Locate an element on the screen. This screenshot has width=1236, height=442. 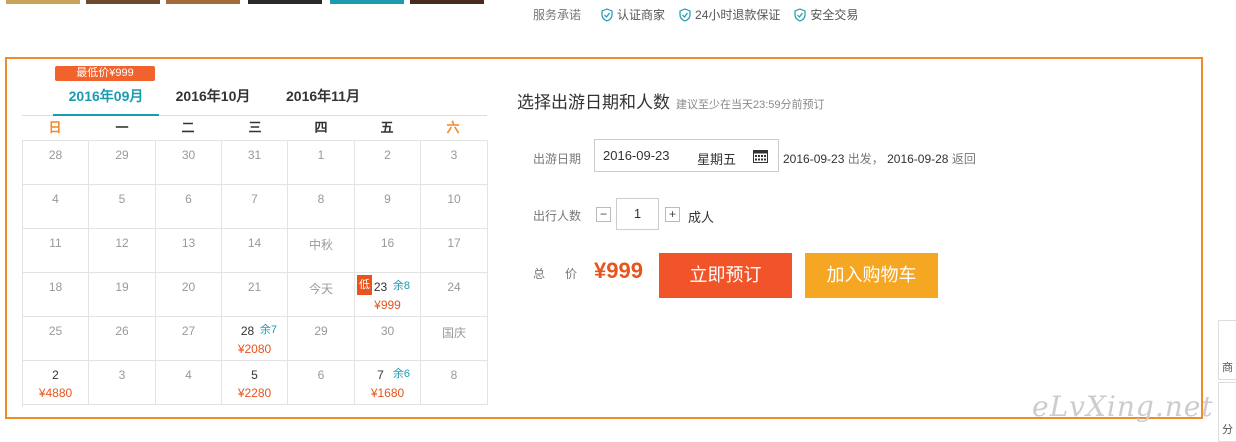
side-tab-label: 分 is located at coordinates (1227, 430).